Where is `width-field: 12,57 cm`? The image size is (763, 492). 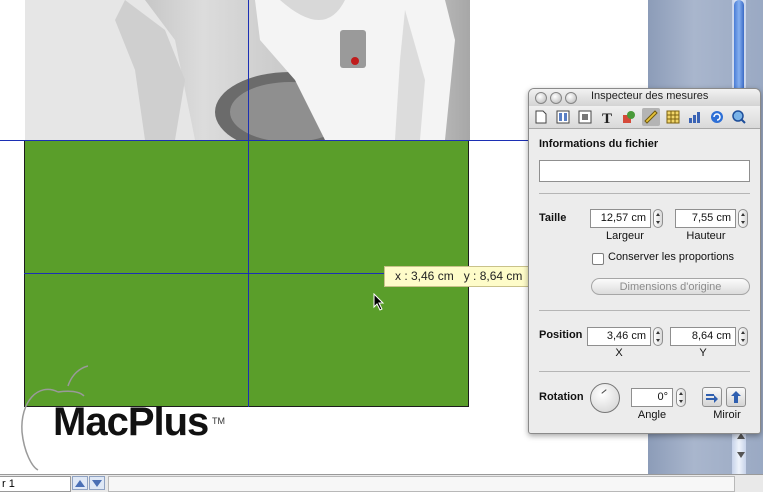
width-field: 12,57 cm is located at coordinates (620, 218).